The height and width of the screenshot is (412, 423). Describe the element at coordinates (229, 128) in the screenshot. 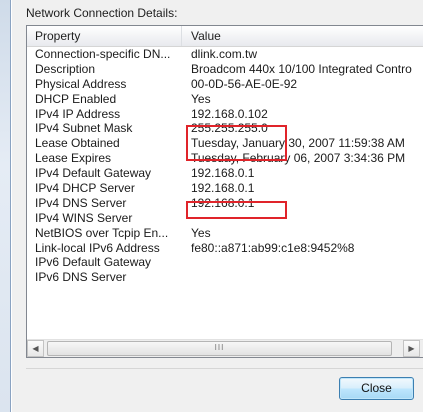

I see `value-cell: 255.255.255.0` at that location.